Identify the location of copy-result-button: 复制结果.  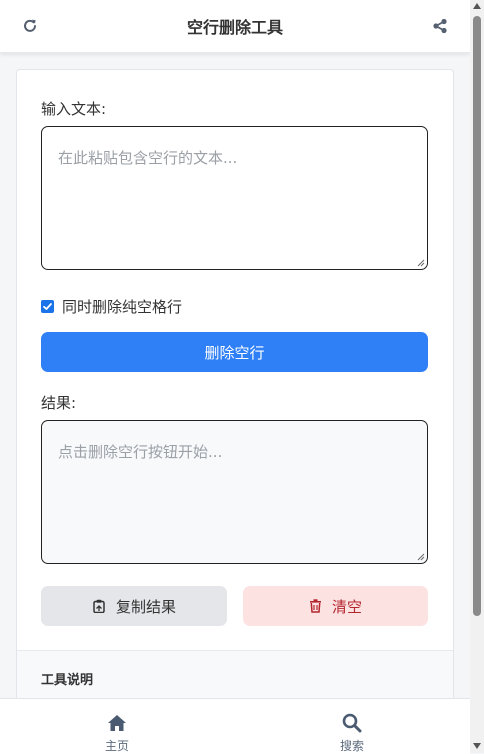
(134, 606).